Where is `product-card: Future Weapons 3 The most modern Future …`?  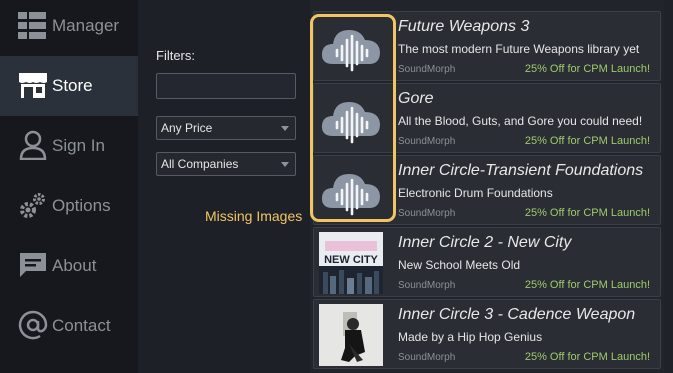 product-card: Future Weapons 3 The most modern Future … is located at coordinates (487, 46).